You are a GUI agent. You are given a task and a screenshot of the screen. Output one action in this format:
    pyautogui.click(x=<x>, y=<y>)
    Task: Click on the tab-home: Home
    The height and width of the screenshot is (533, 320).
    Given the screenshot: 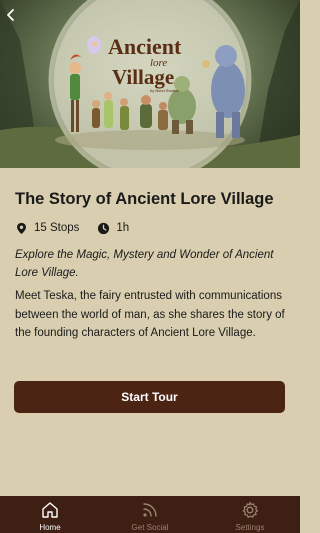 What is the action you would take?
    pyautogui.click(x=50, y=514)
    